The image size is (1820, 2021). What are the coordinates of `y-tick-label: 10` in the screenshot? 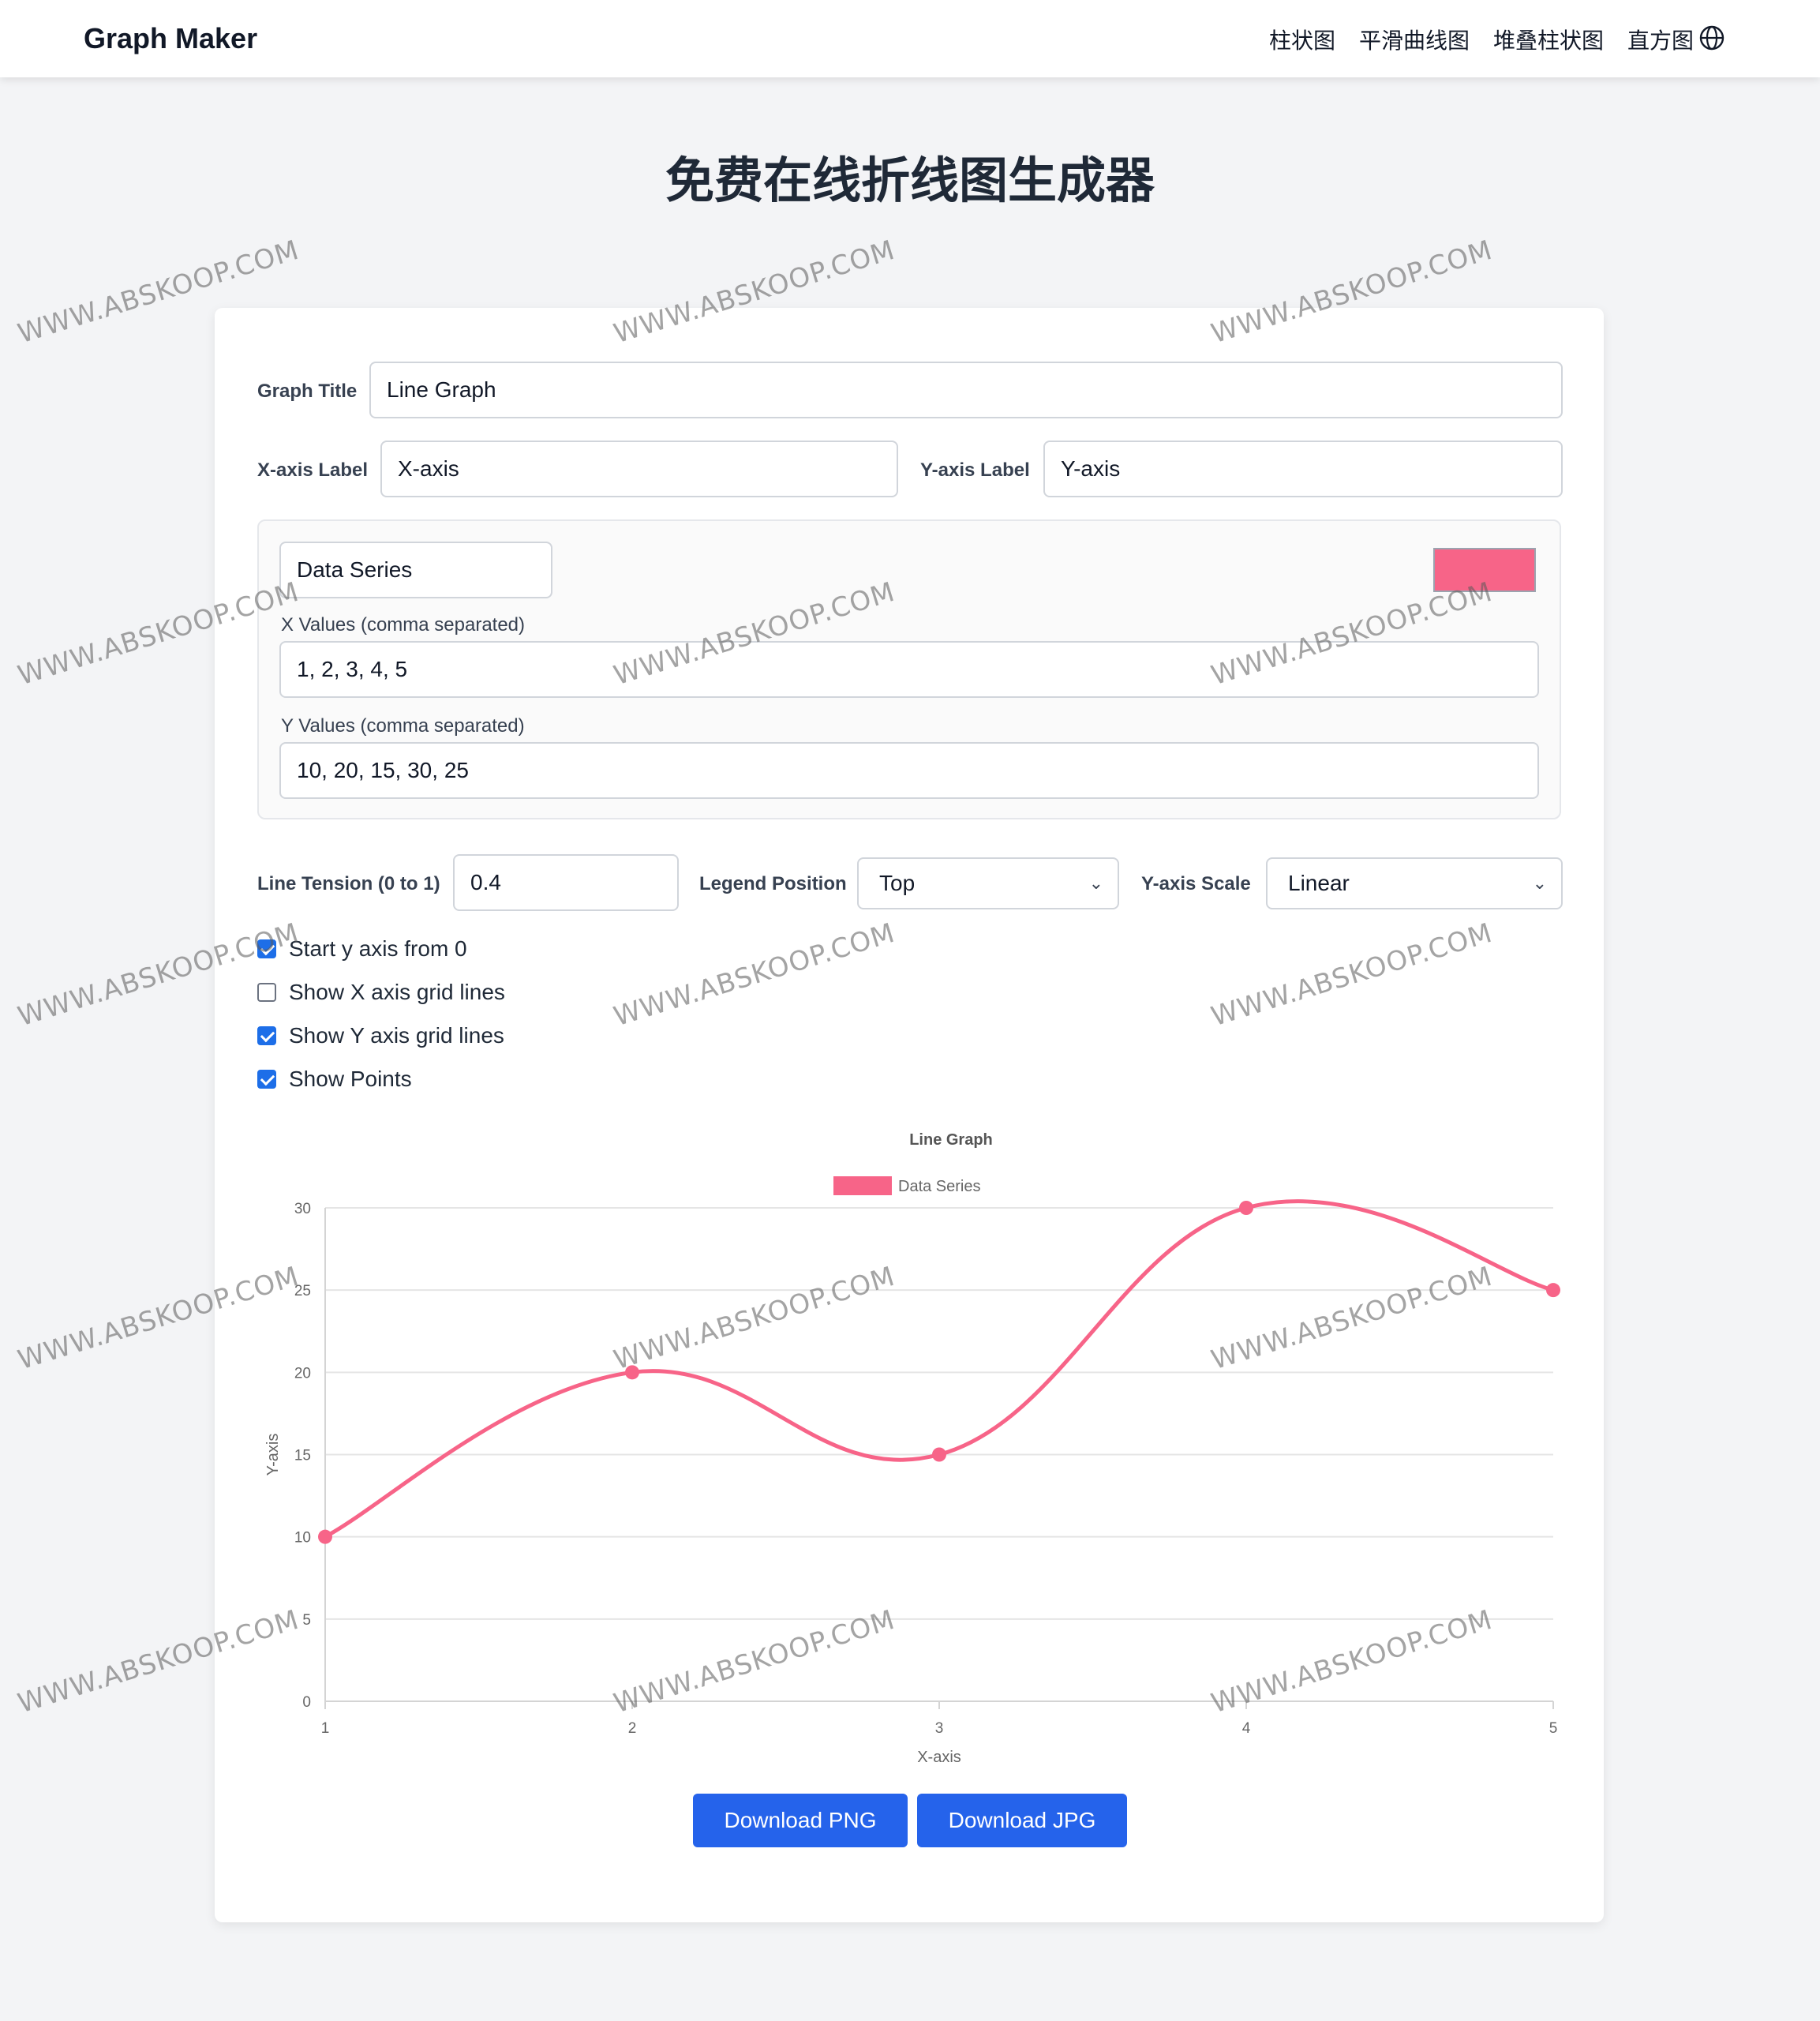 It's located at (302, 1538).